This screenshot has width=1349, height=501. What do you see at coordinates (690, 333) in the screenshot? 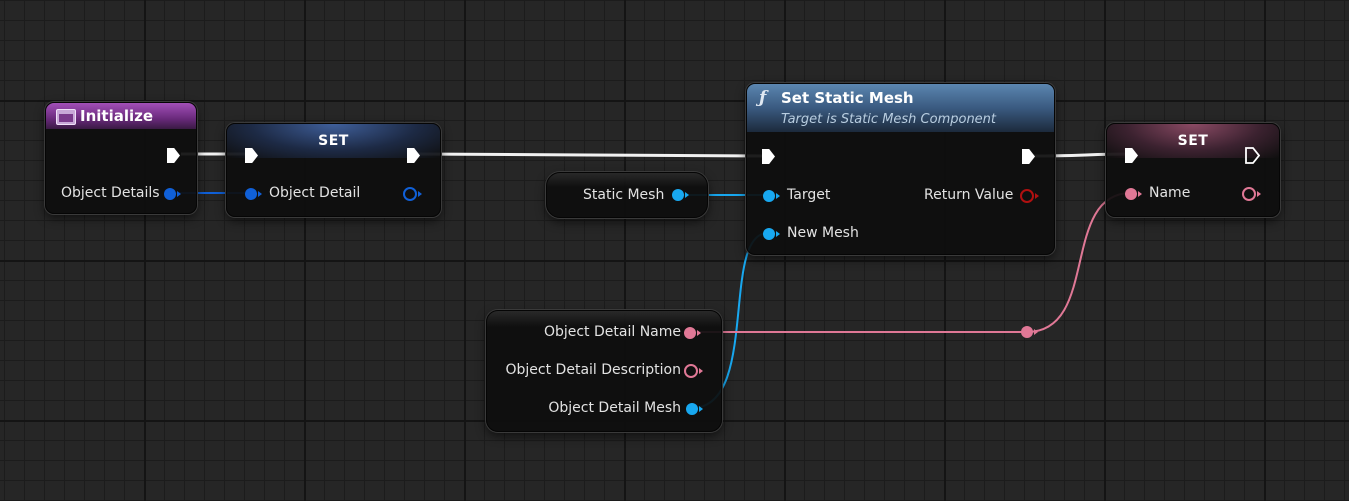
I see `object-detail-name-pin-icon` at bounding box center [690, 333].